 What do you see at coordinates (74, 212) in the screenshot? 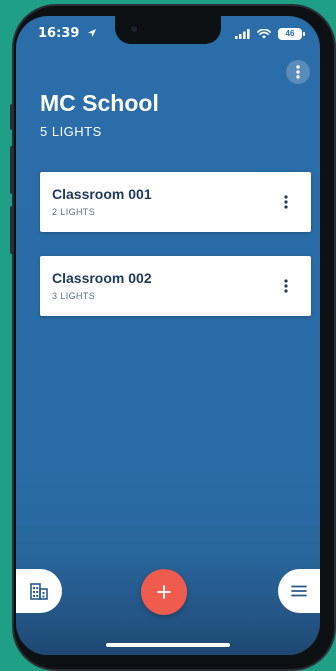
I see `room-light-count: 2 LIGHTS` at bounding box center [74, 212].